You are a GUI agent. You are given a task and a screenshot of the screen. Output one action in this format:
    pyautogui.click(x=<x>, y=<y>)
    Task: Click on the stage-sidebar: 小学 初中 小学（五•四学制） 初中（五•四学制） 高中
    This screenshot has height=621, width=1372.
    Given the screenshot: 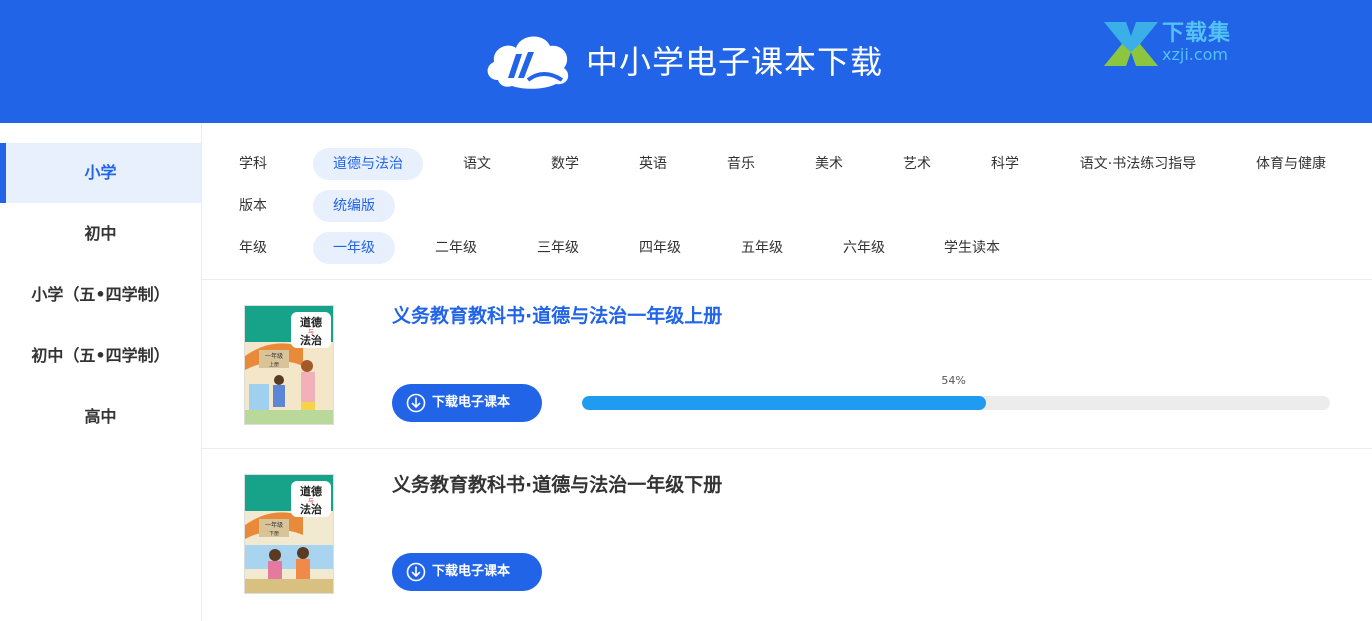 What is the action you would take?
    pyautogui.click(x=101, y=372)
    